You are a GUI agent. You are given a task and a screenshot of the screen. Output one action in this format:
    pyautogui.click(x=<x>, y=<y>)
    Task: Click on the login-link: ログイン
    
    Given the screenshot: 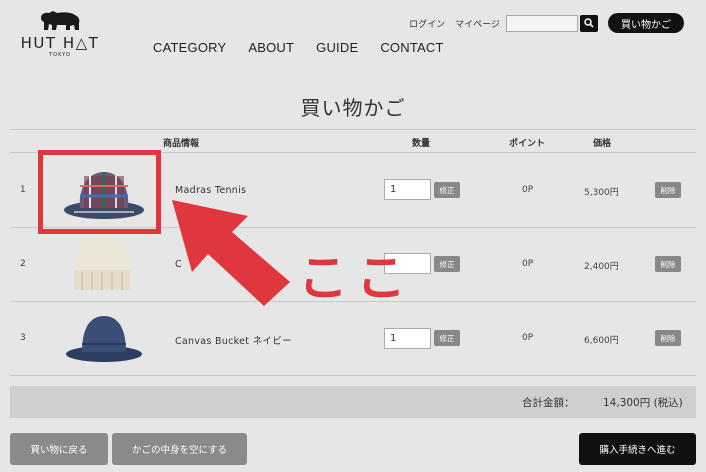 What is the action you would take?
    pyautogui.click(x=427, y=23)
    